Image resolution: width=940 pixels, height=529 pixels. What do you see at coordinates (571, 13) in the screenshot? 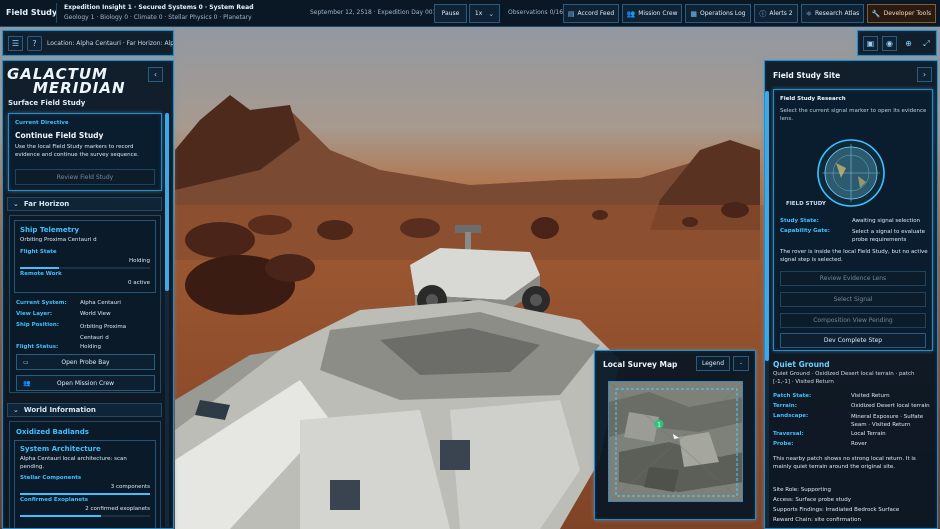
I see `feed-icon: ▤` at bounding box center [571, 13].